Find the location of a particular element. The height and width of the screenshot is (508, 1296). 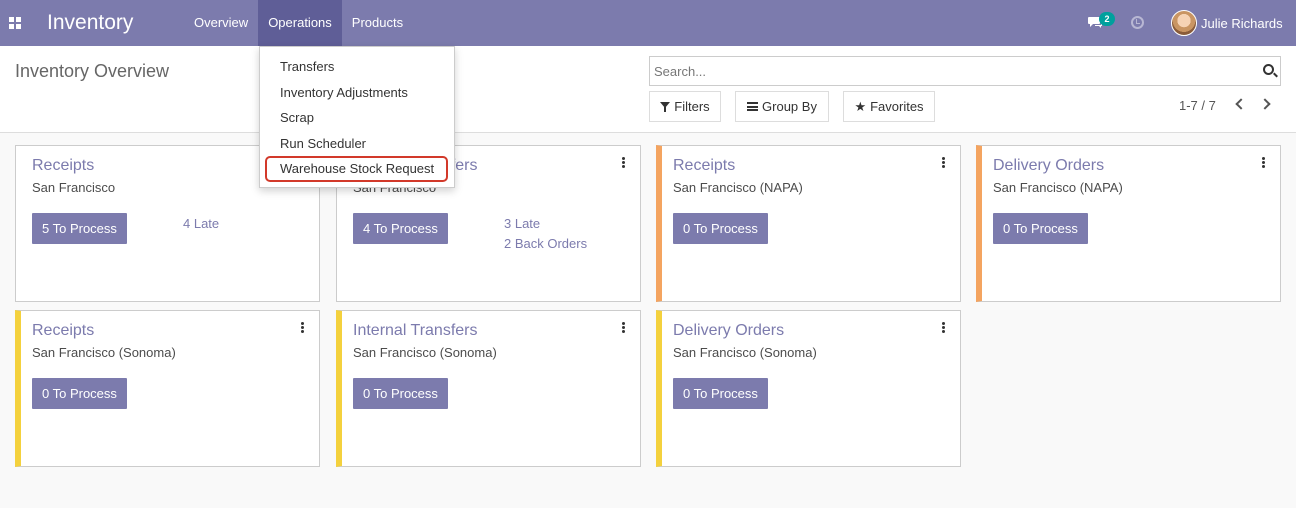

bars-icon is located at coordinates (753, 106).